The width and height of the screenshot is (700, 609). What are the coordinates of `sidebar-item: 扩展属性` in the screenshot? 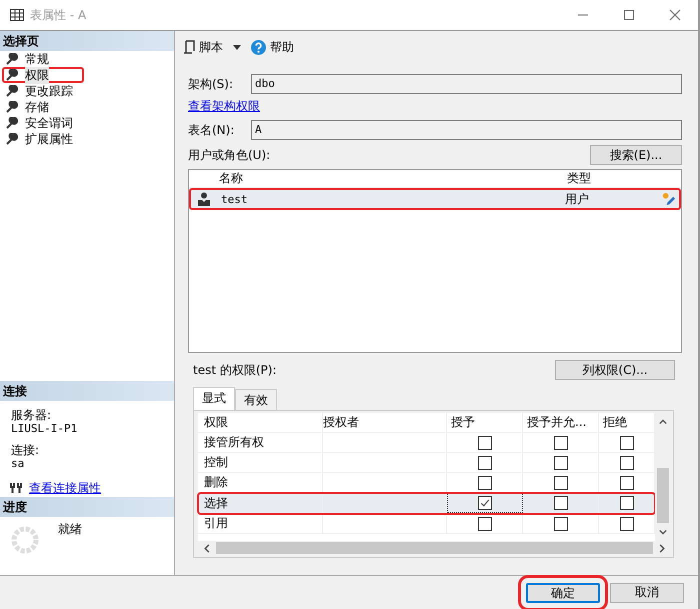 It's located at (43, 139).